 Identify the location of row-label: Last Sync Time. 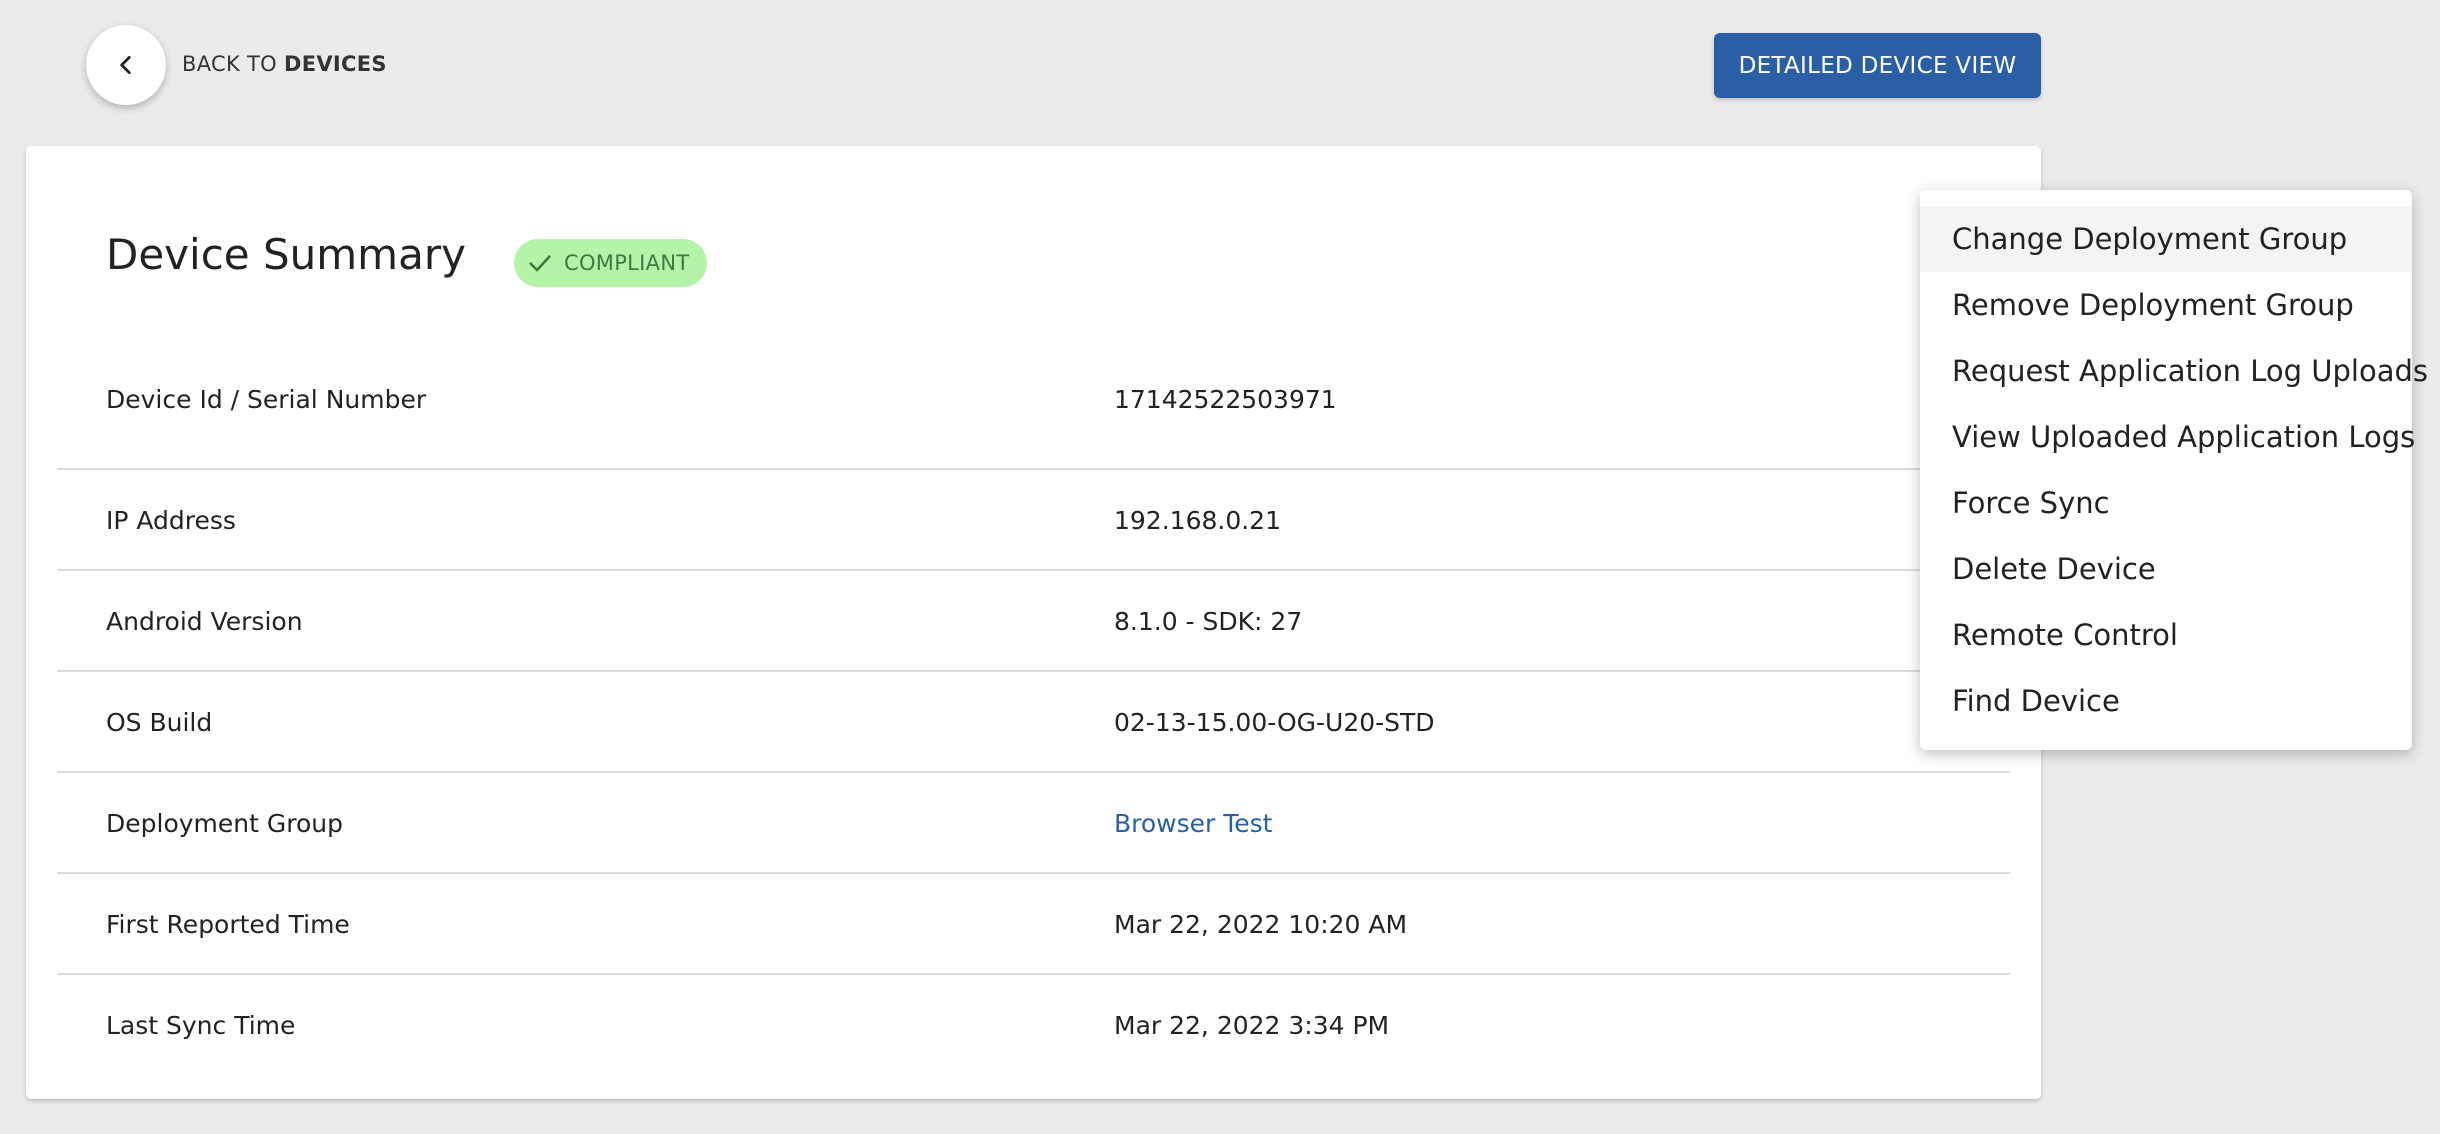
(201, 1025).